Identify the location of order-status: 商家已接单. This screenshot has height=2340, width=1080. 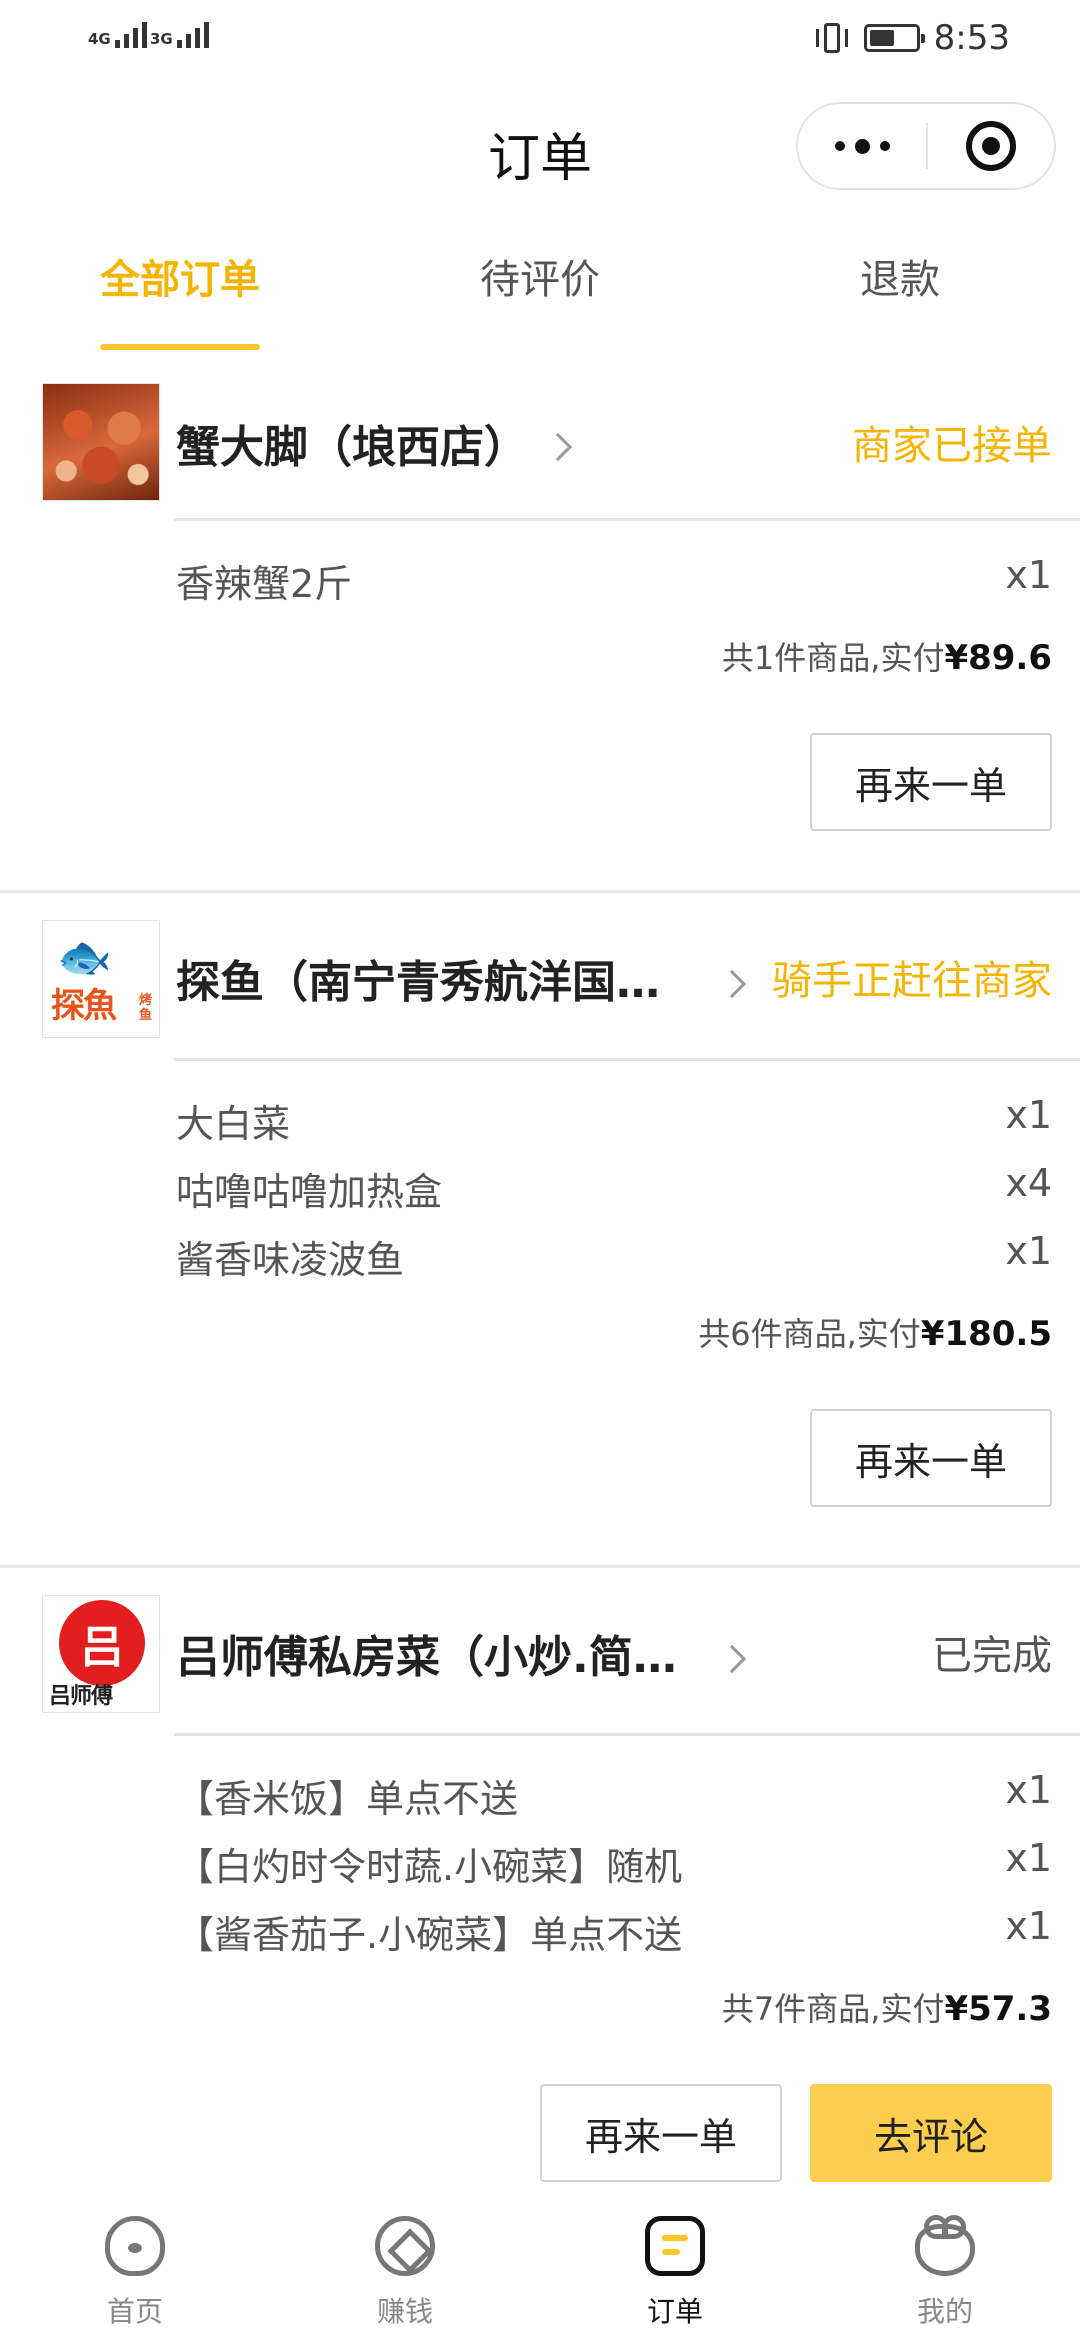
(952, 446).